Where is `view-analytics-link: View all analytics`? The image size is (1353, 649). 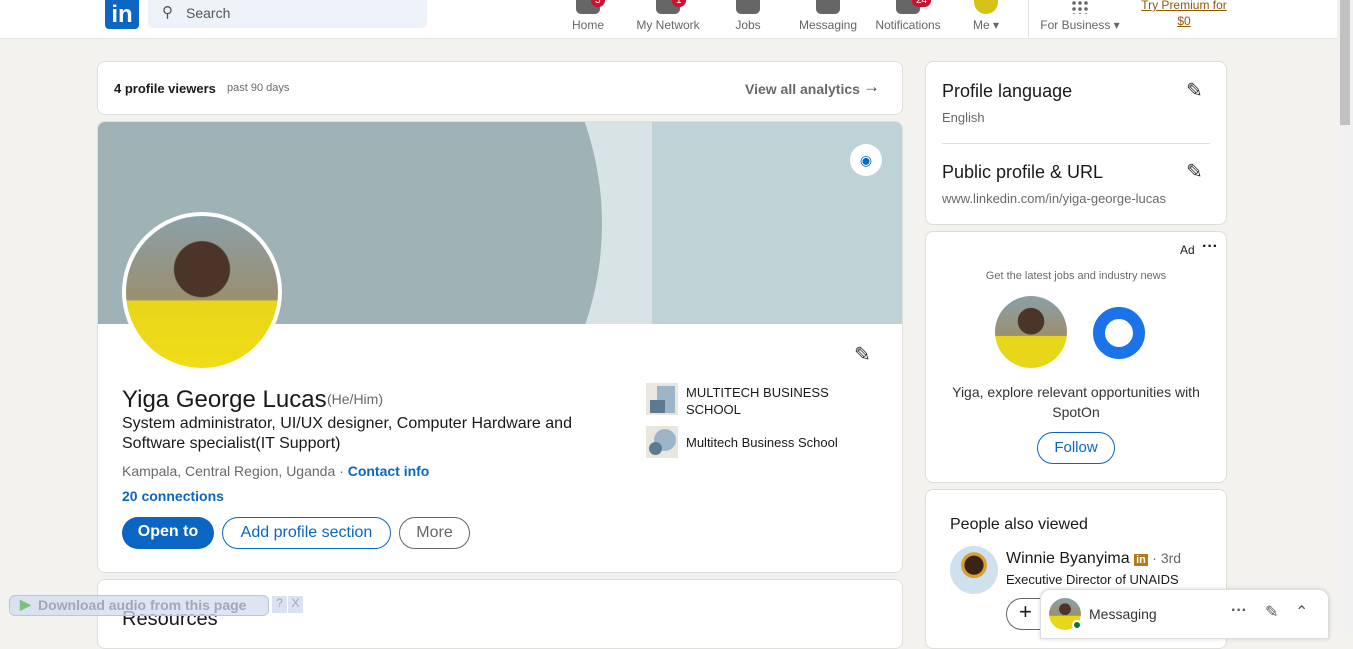 view-analytics-link: View all analytics is located at coordinates (802, 89).